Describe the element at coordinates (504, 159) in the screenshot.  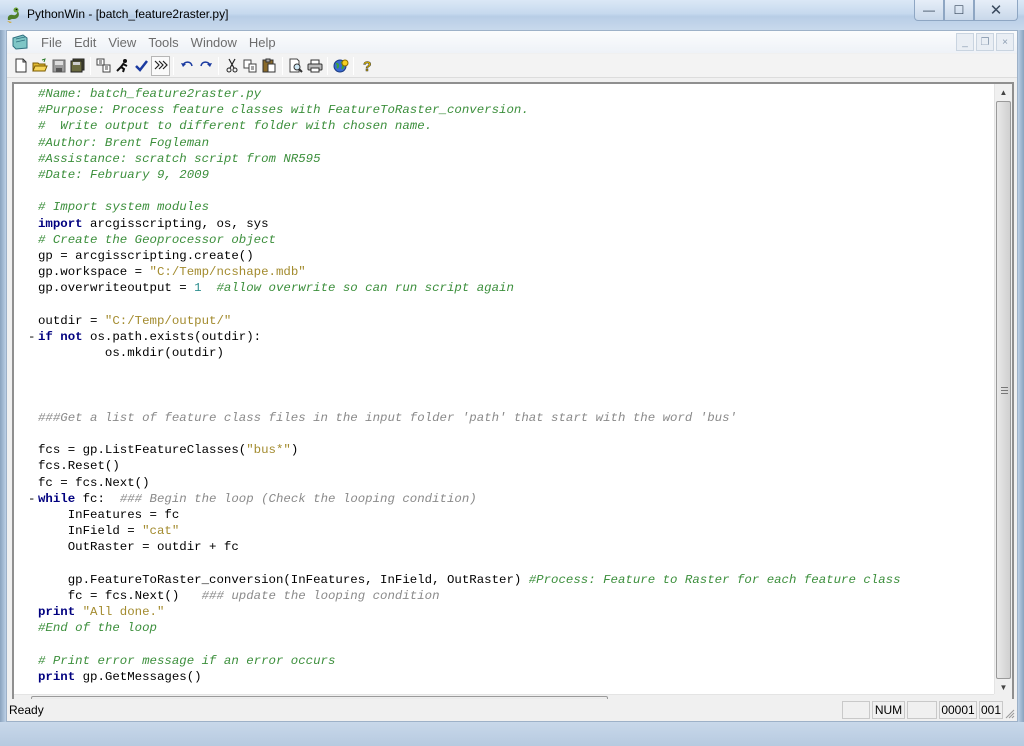
I see `code-line: #Assistance: scratch script from NR595` at that location.